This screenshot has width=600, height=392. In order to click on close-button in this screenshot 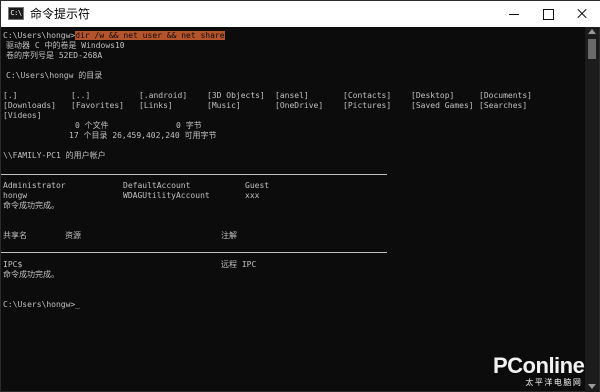, I will do `click(582, 14)`.